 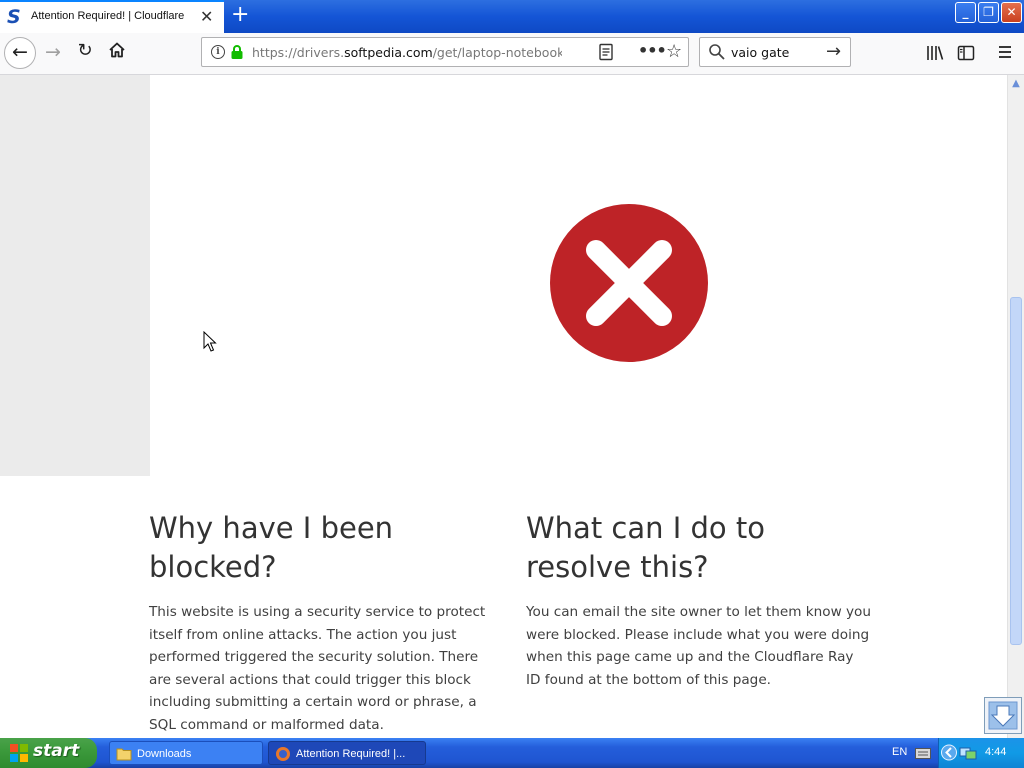 I want to click on download-arrow-button, so click(x=1003, y=715).